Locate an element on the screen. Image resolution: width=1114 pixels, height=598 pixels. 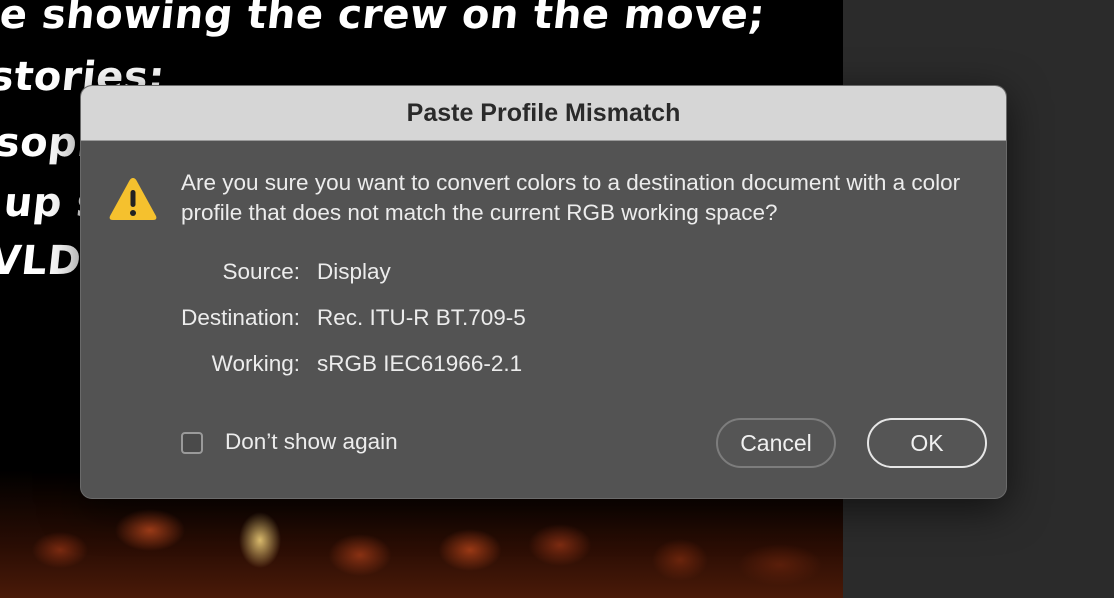
dont-show-again-label: Don’t show again is located at coordinates (311, 442).